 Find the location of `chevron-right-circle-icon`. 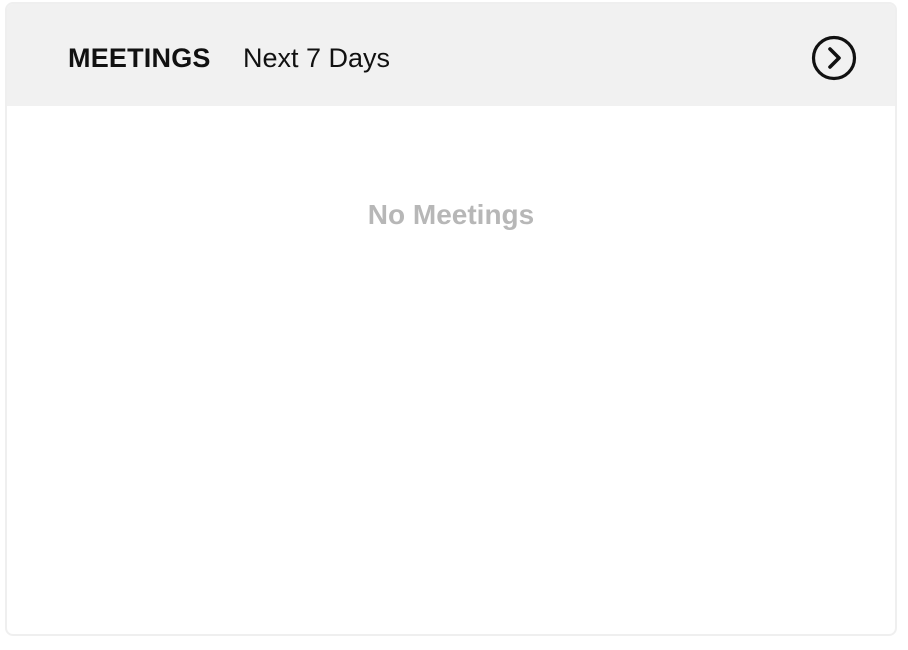

chevron-right-circle-icon is located at coordinates (834, 58).